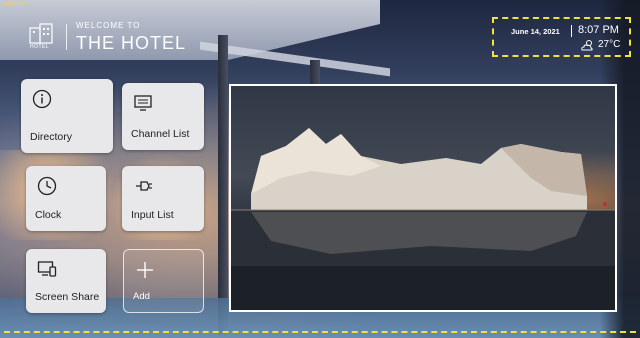  Describe the element at coordinates (609, 44) in the screenshot. I see `temperature-text: 27°C` at that location.